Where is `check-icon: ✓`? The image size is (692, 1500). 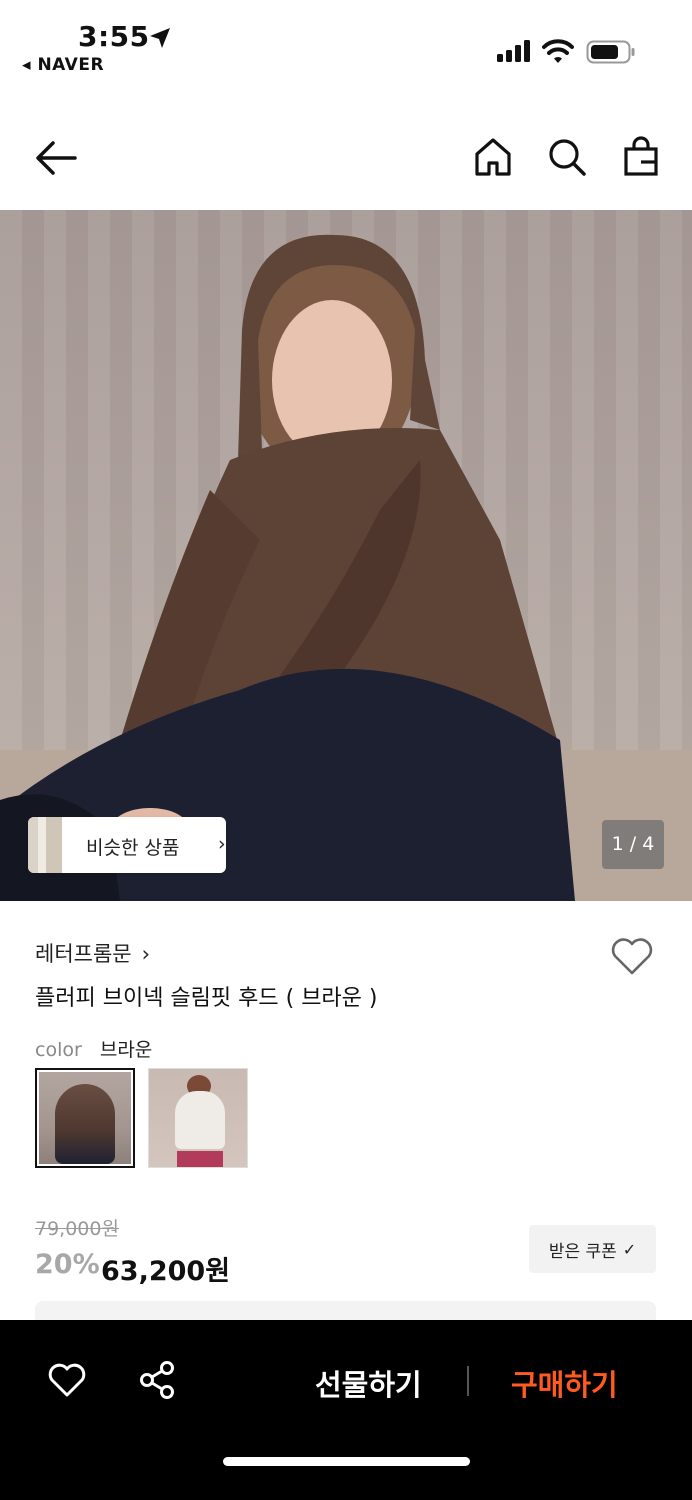 check-icon: ✓ is located at coordinates (629, 1249).